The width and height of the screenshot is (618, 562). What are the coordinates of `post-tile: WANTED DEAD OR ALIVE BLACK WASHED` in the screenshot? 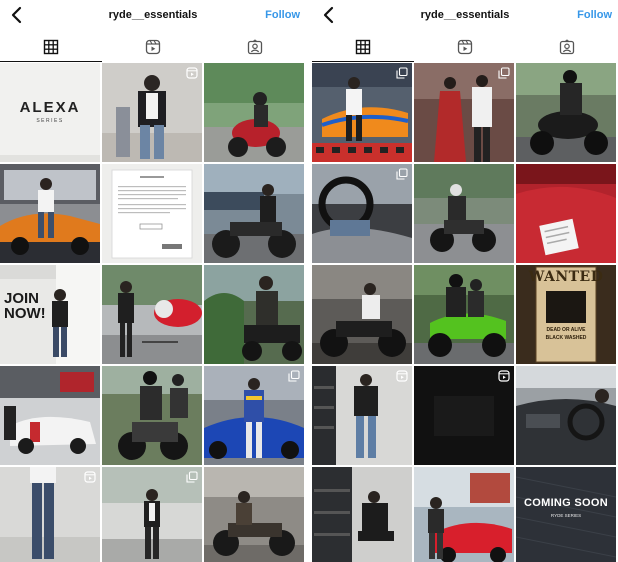 It's located at (566, 314).